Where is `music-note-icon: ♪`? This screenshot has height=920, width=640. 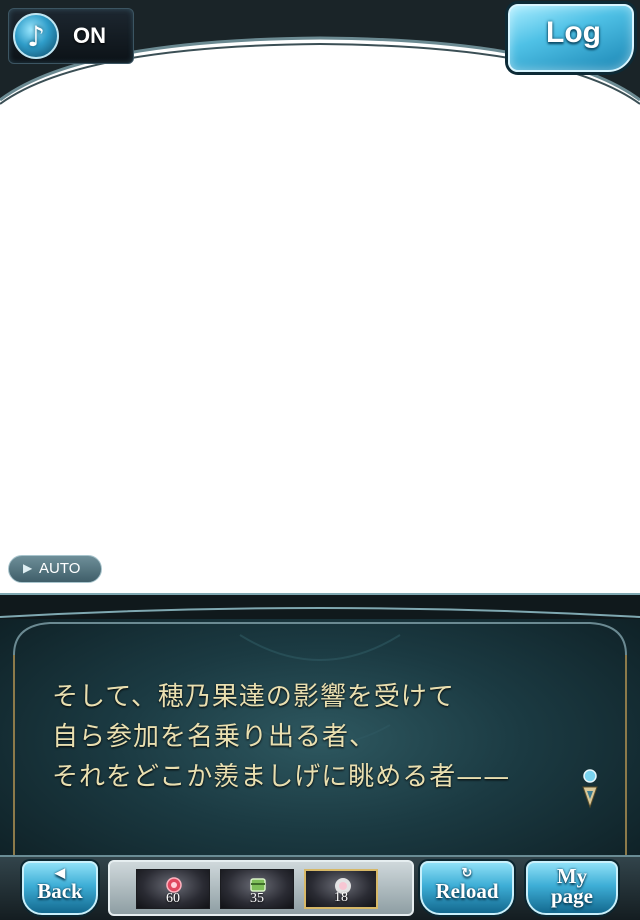 music-note-icon: ♪ is located at coordinates (36, 36).